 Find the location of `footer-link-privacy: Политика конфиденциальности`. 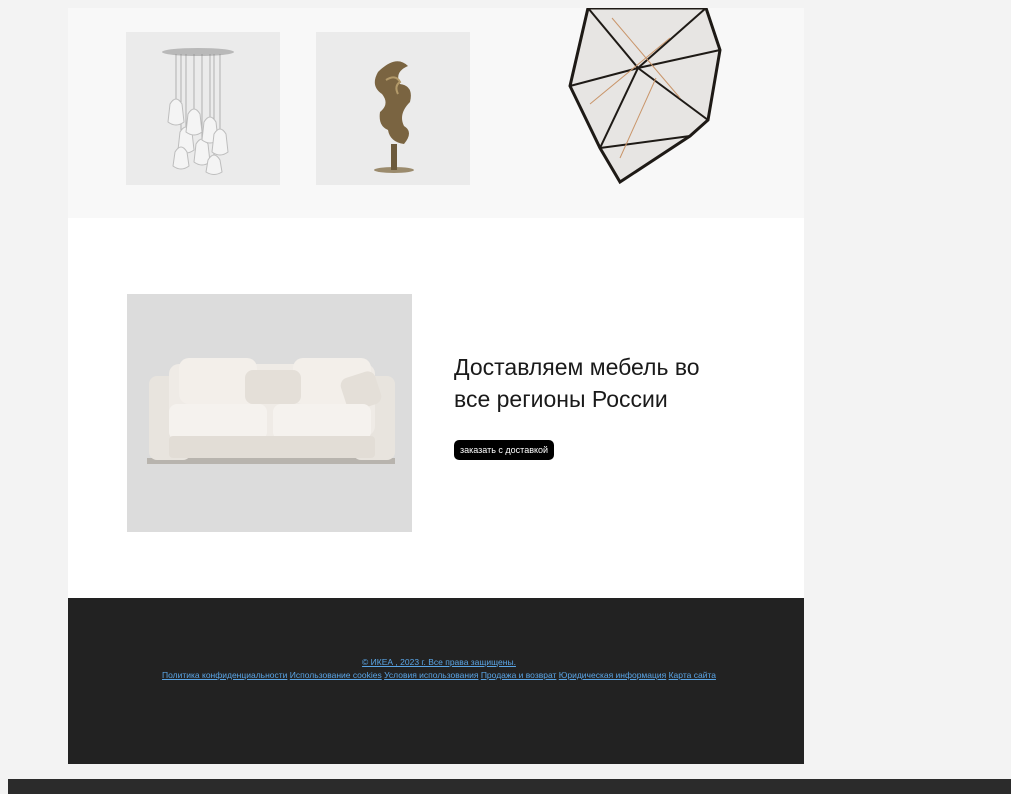

footer-link-privacy: Политика конфиденциальности is located at coordinates (224, 675).